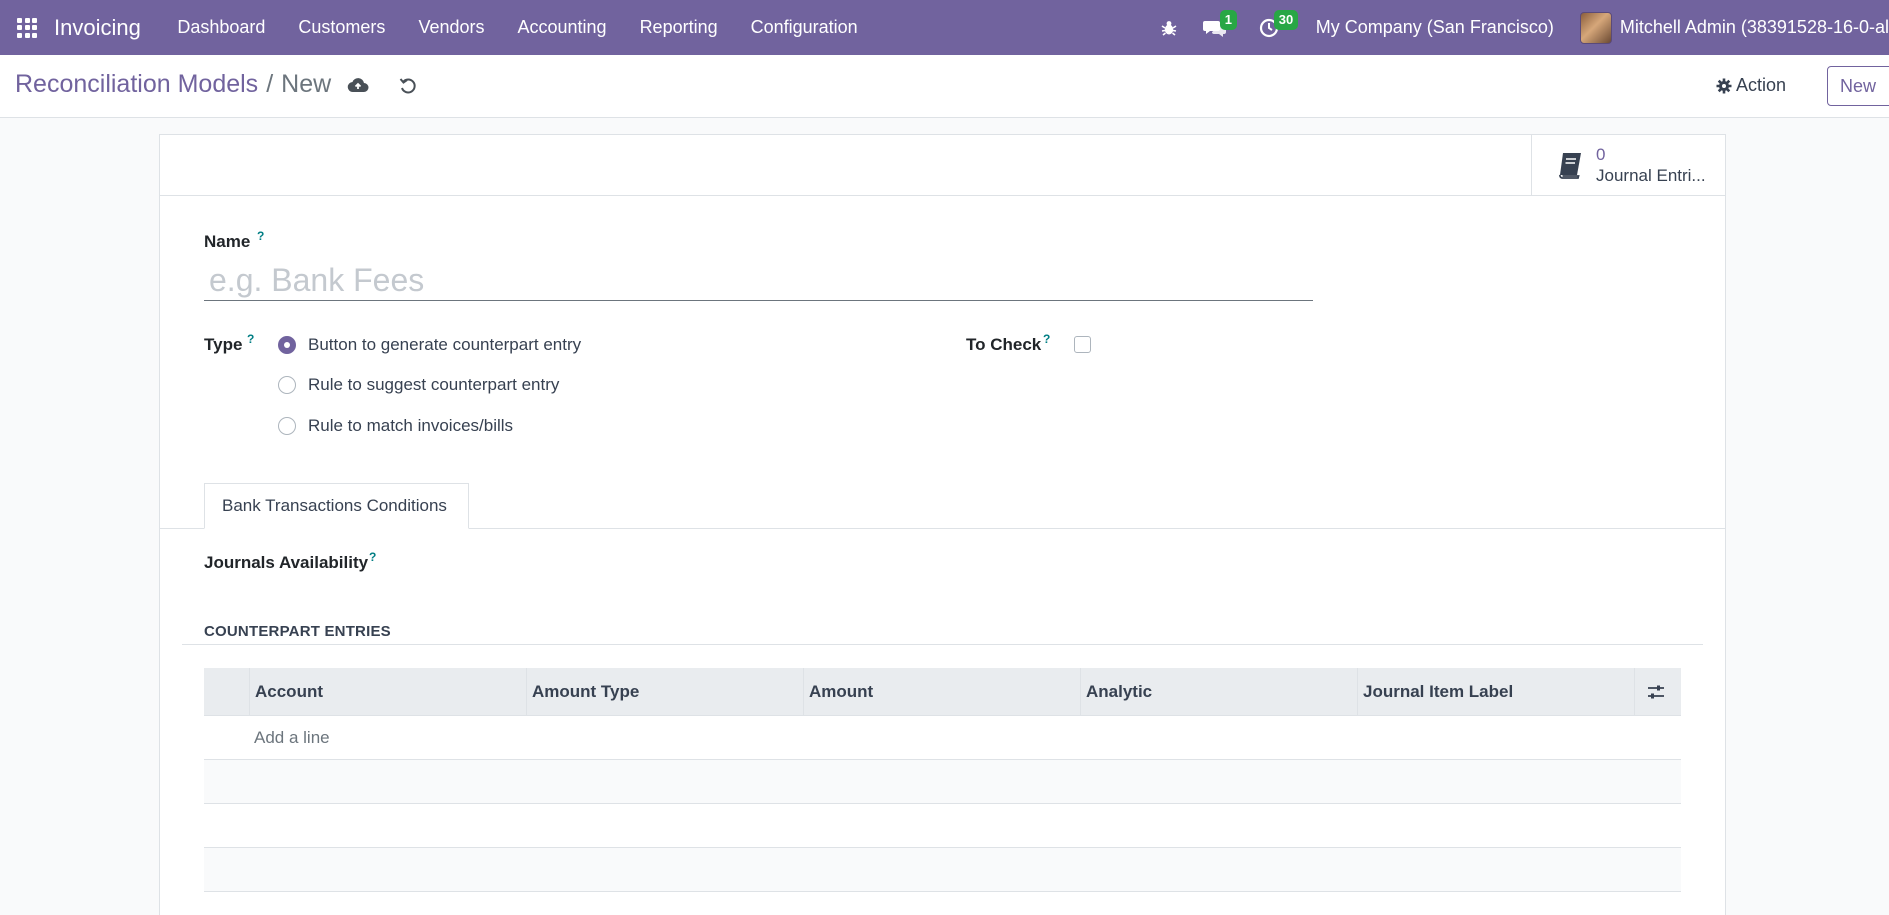 The height and width of the screenshot is (915, 1889). Describe the element at coordinates (1082, 344) in the screenshot. I see `to-check-checkbox` at that location.